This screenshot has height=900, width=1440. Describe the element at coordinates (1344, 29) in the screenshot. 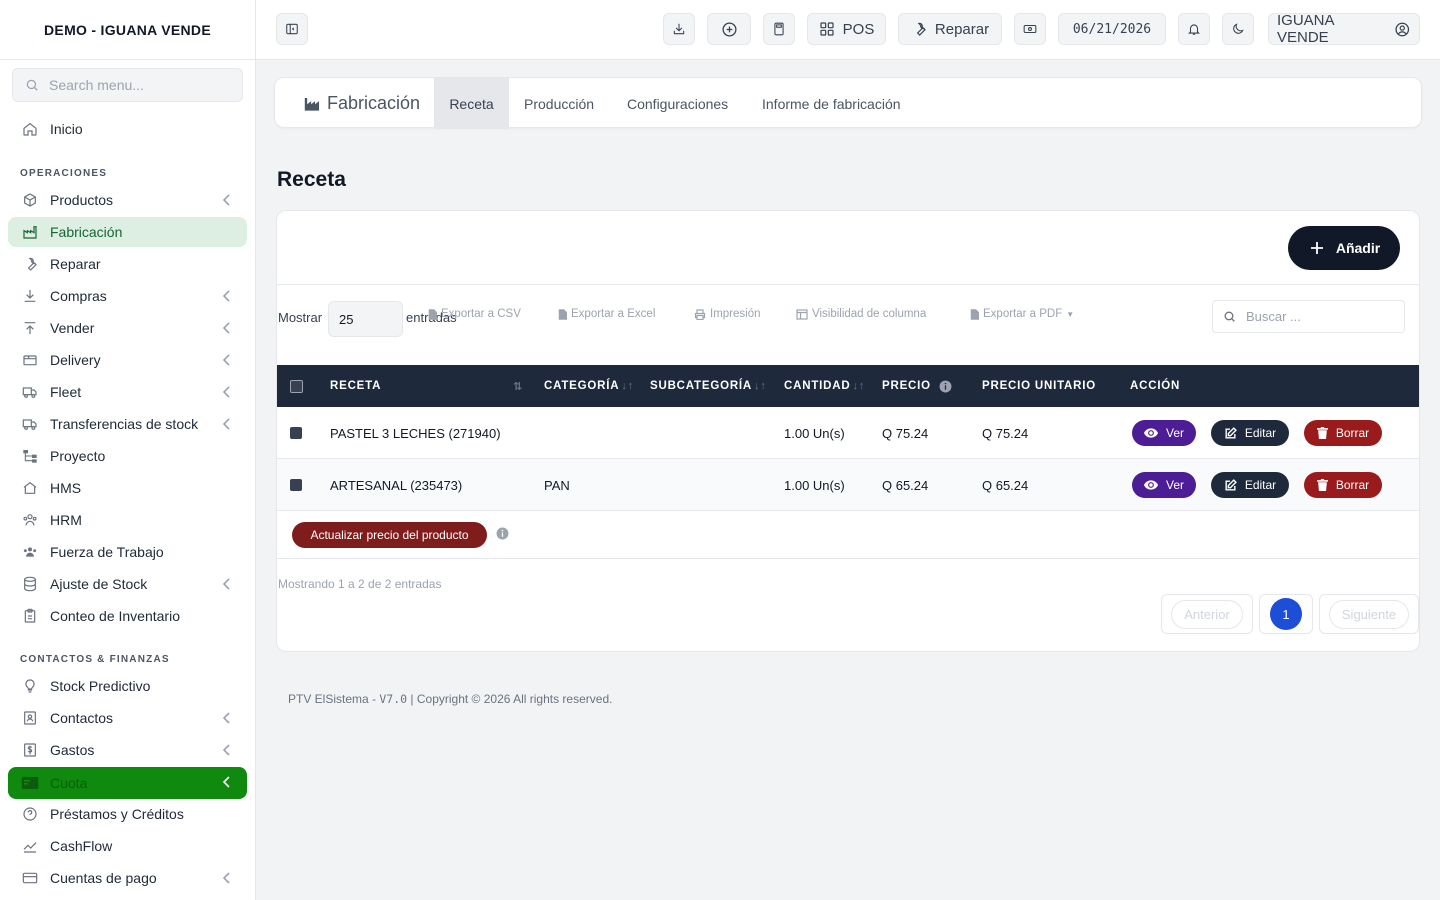

I see `user-menu-button: IGUANA VENDE` at that location.